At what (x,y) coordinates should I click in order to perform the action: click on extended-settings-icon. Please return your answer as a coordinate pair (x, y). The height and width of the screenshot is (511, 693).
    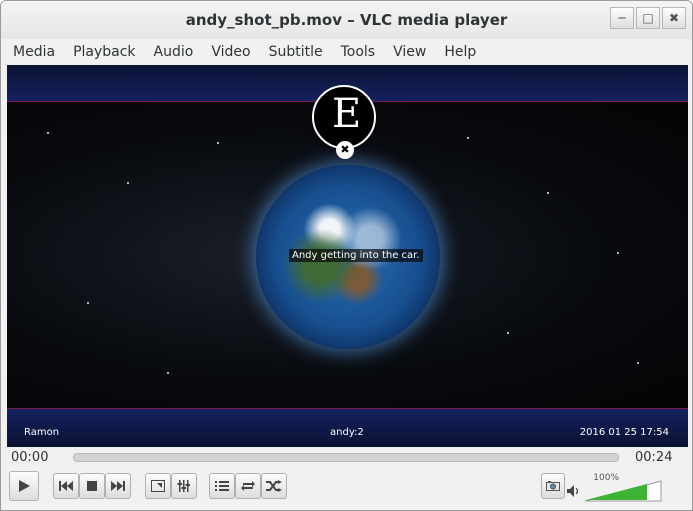
    Looking at the image, I should click on (183, 486).